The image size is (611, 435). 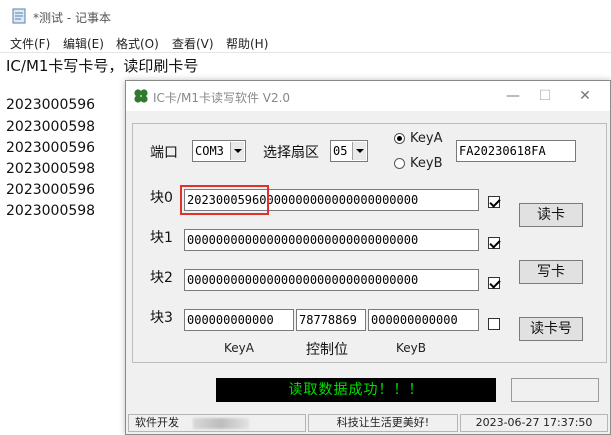 What do you see at coordinates (161, 238) in the screenshot?
I see `block1-label: 块1` at bounding box center [161, 238].